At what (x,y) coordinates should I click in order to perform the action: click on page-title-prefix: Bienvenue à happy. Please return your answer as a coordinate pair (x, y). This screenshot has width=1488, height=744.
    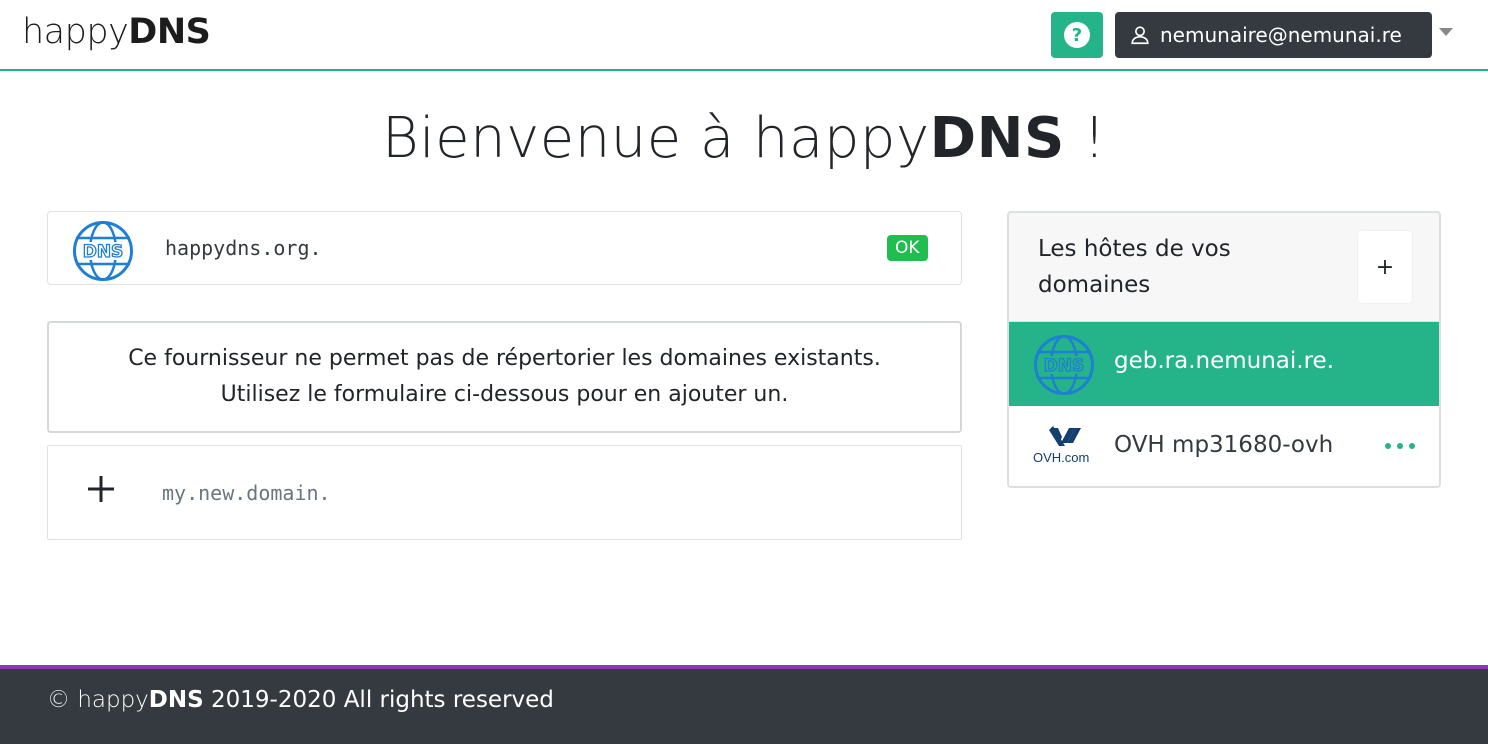
    Looking at the image, I should click on (655, 138).